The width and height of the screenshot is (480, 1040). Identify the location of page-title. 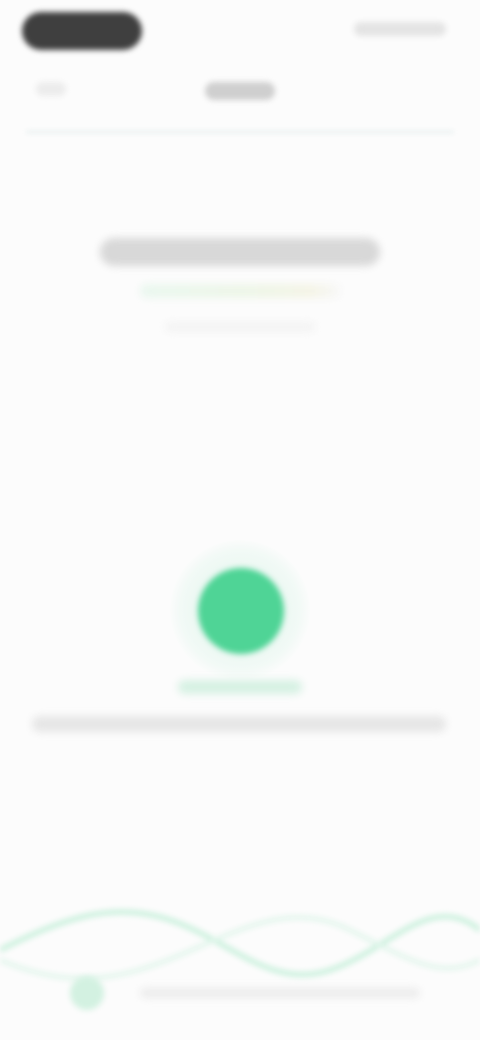
(240, 91).